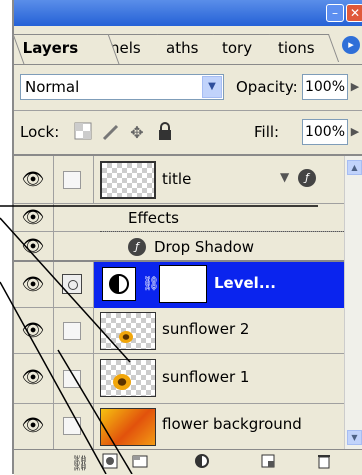 The height and width of the screenshot is (475, 362). Describe the element at coordinates (165, 133) in the screenshot. I see `lock-all-icon` at that location.